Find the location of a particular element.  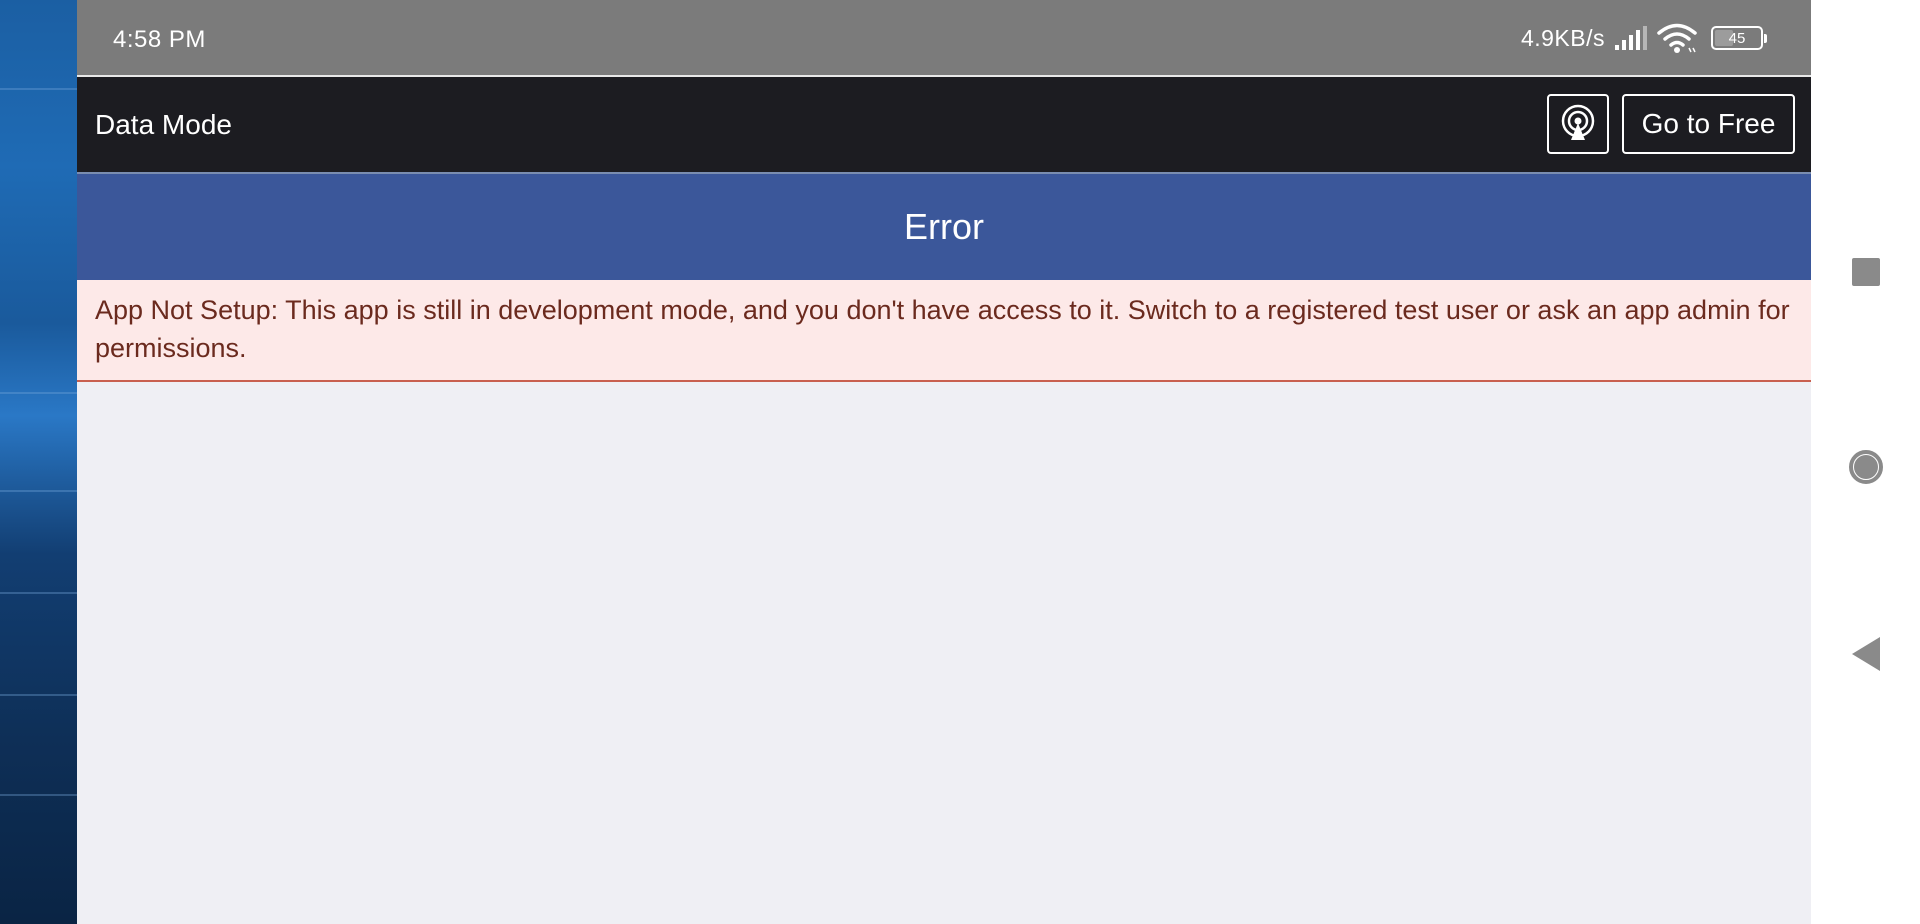

broadcast-icon is located at coordinates (1578, 122).